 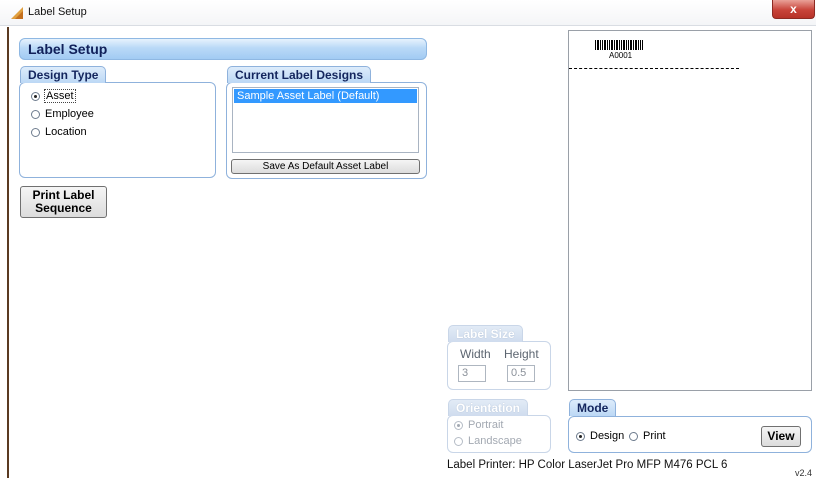 I want to click on section-title: Label Setup, so click(x=68, y=49).